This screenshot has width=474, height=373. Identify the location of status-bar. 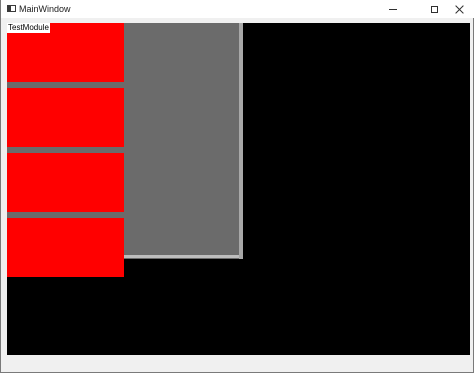
(237, 364).